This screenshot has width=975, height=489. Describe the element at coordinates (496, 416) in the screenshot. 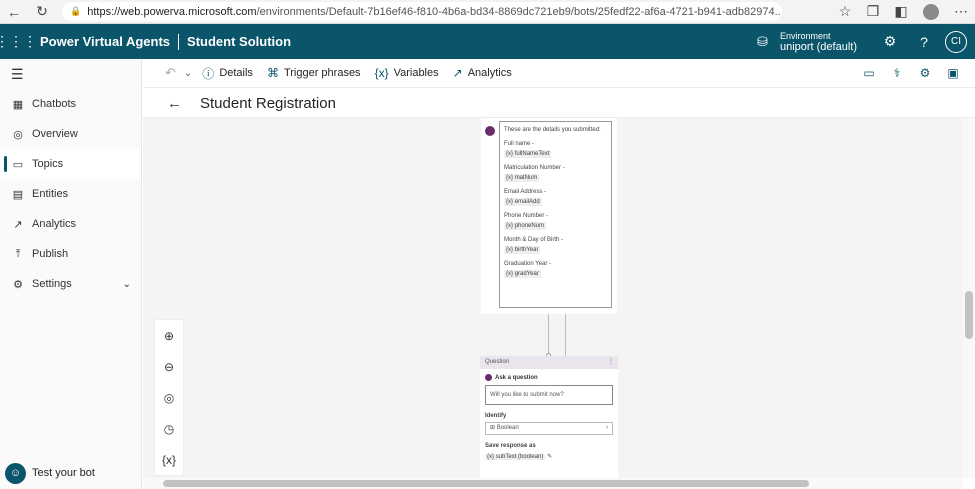

I see `identify-label: Identify` at that location.